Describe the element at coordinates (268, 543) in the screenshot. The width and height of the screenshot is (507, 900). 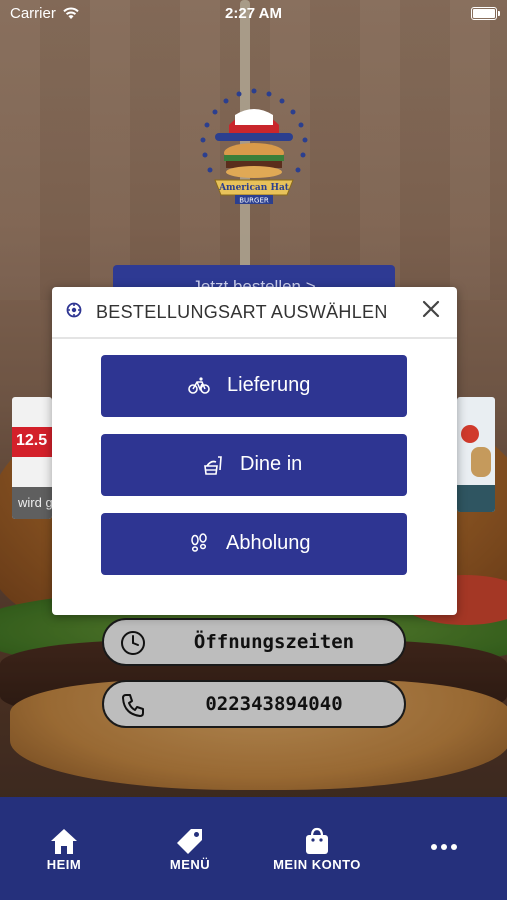
I see `pickup-option-label: Abholung` at that location.